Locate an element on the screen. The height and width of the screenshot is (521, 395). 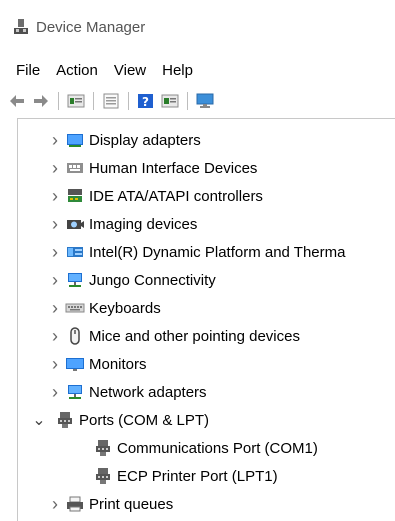
tree-item-ide-ata-atapi-controllers: IDE ATA/ATAPI controllers is located at coordinates (140, 196).